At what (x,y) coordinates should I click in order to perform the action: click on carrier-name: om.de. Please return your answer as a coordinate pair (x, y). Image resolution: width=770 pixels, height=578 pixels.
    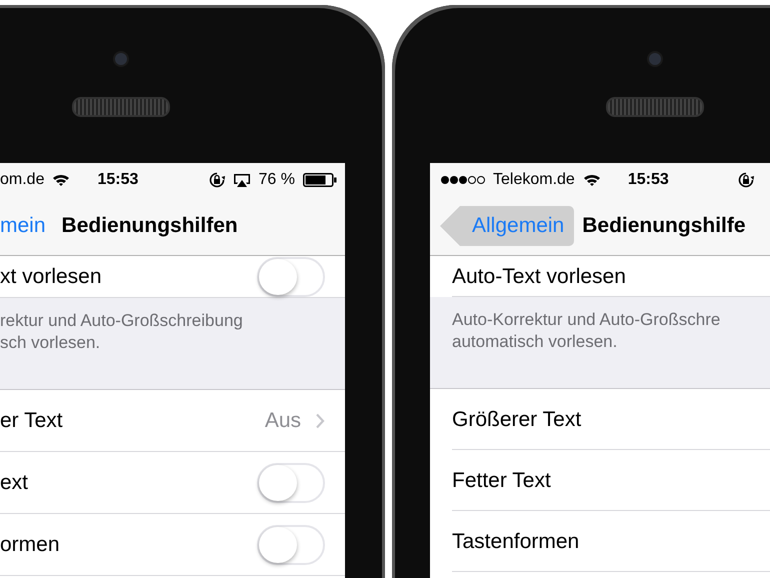
    Looking at the image, I should click on (22, 180).